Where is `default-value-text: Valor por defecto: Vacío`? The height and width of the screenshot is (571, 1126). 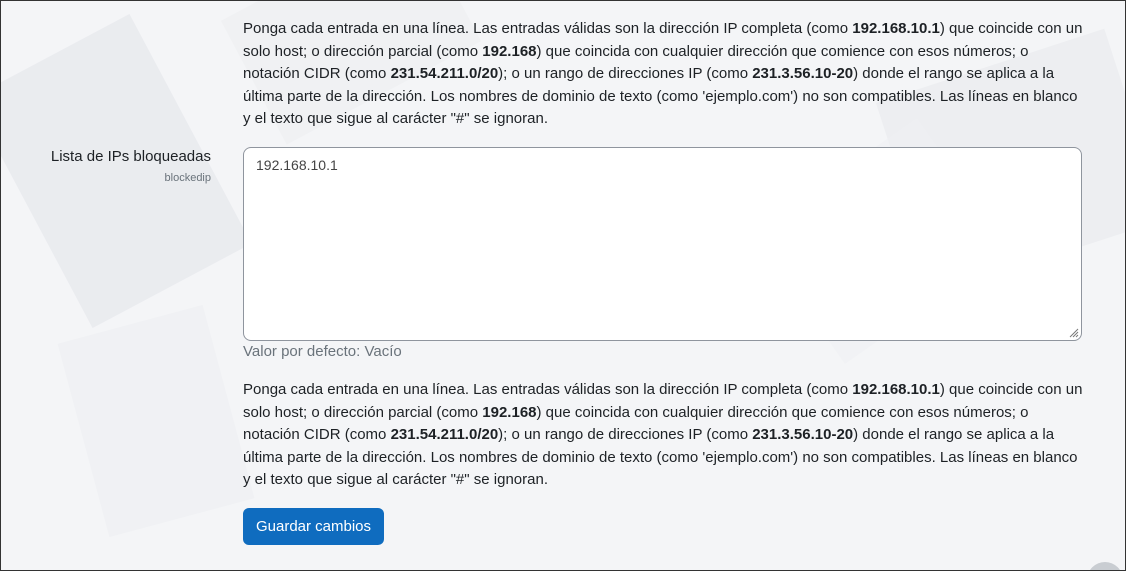 default-value-text: Valor por defecto: Vacío is located at coordinates (322, 351).